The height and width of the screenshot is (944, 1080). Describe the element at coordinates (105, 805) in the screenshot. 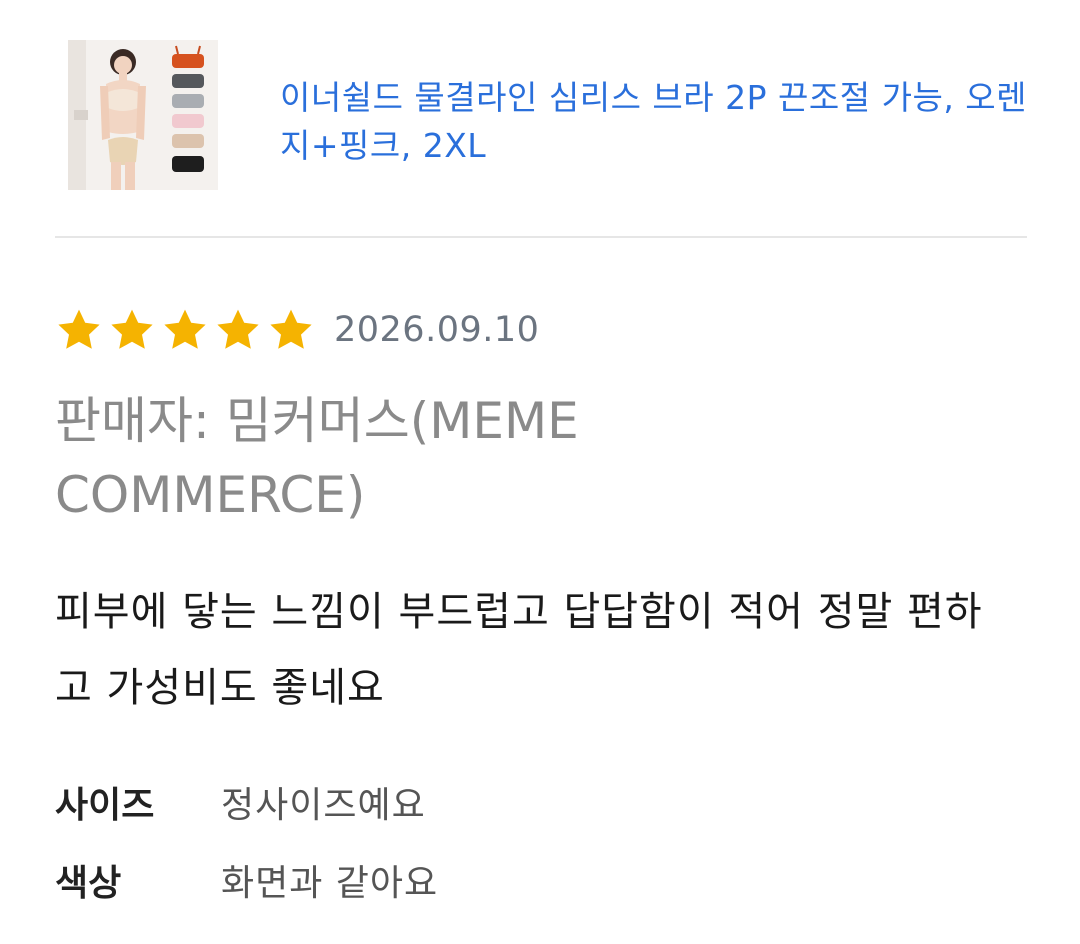

I see `attribute-label: 사이즈` at that location.